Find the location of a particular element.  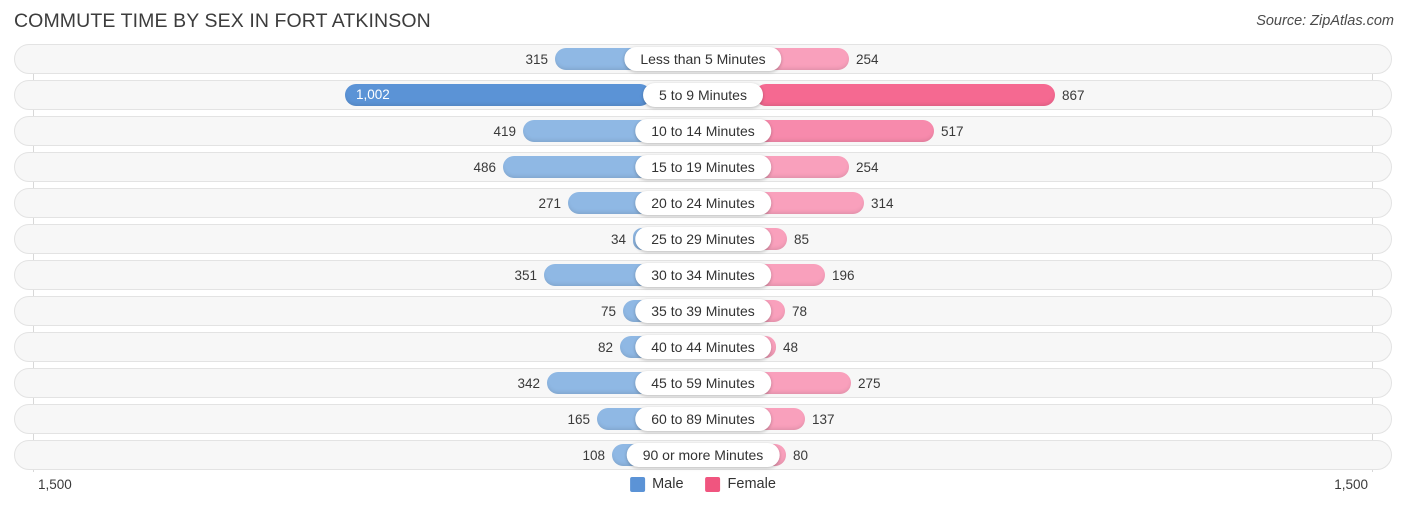

female-value-label: 517 is located at coordinates (952, 131).